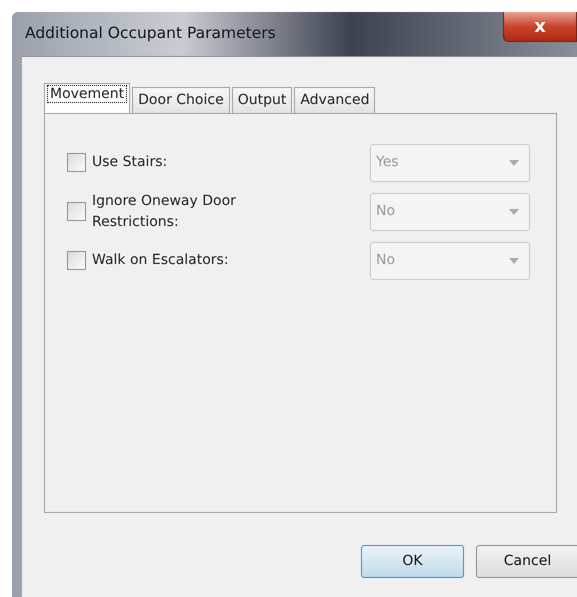 The height and width of the screenshot is (597, 577). What do you see at coordinates (87, 98) in the screenshot?
I see `tab: Movement` at bounding box center [87, 98].